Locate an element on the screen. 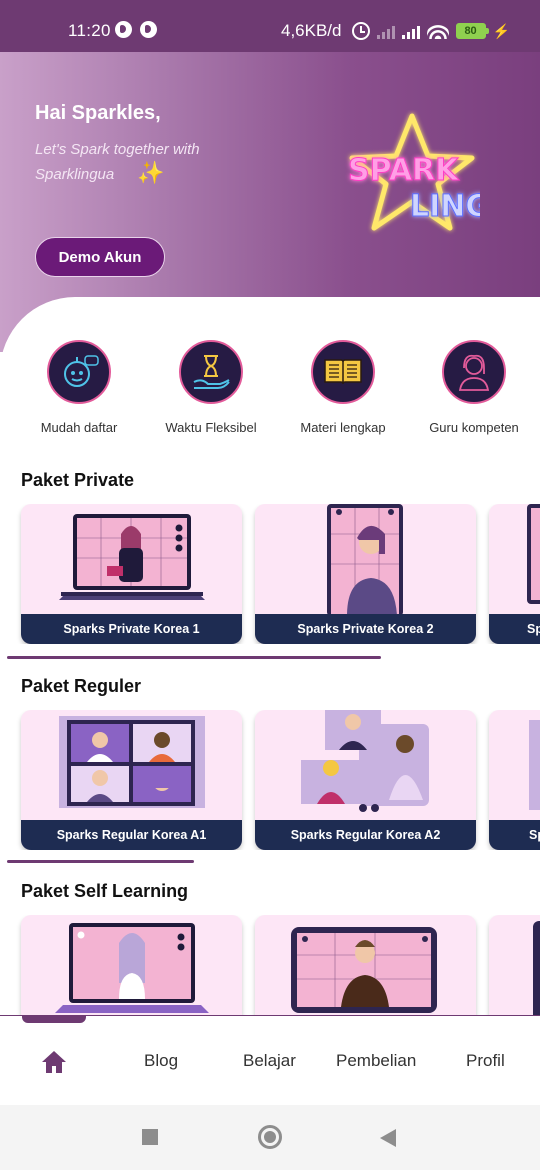 The height and width of the screenshot is (1170, 540). section-title-reguler: Paket Reguler is located at coordinates (81, 686).